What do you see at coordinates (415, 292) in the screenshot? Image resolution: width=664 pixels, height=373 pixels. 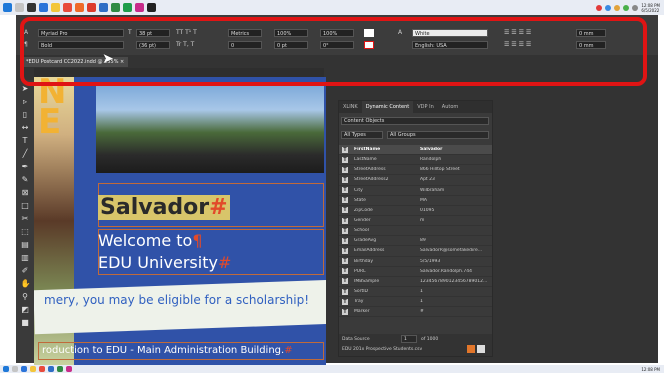 I see `field-row: T SortID 1` at bounding box center [415, 292].